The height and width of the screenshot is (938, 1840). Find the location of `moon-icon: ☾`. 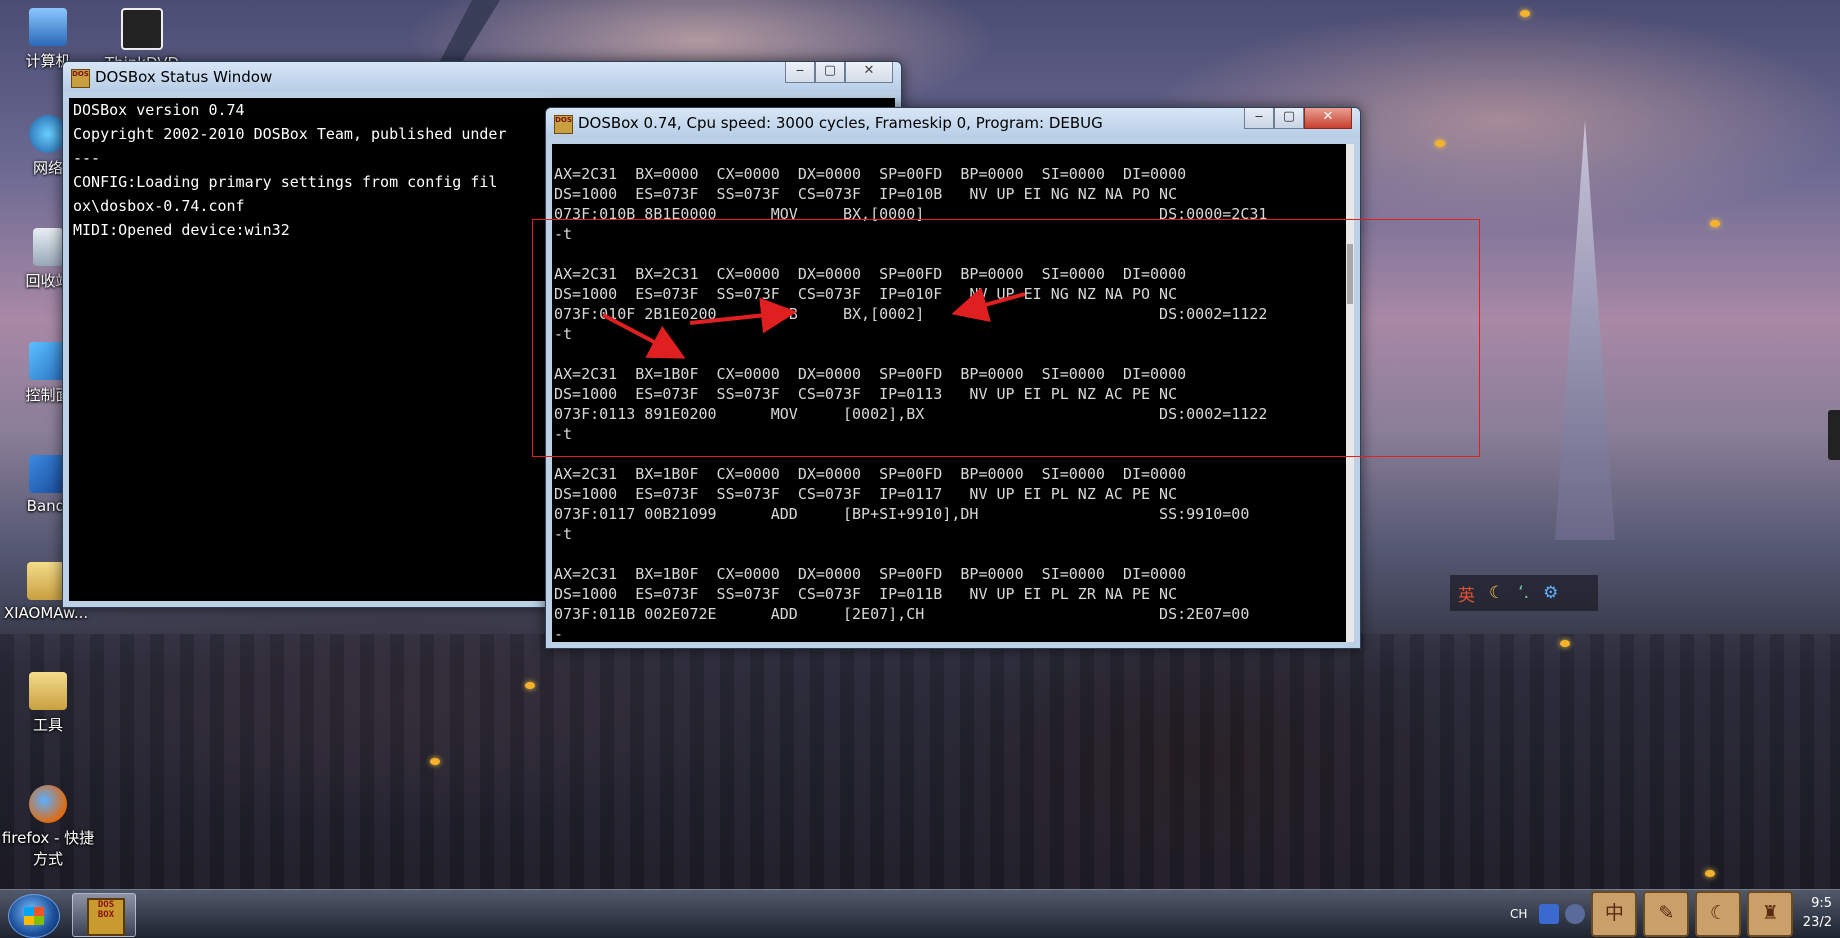

moon-icon: ☾ is located at coordinates (1496, 593).